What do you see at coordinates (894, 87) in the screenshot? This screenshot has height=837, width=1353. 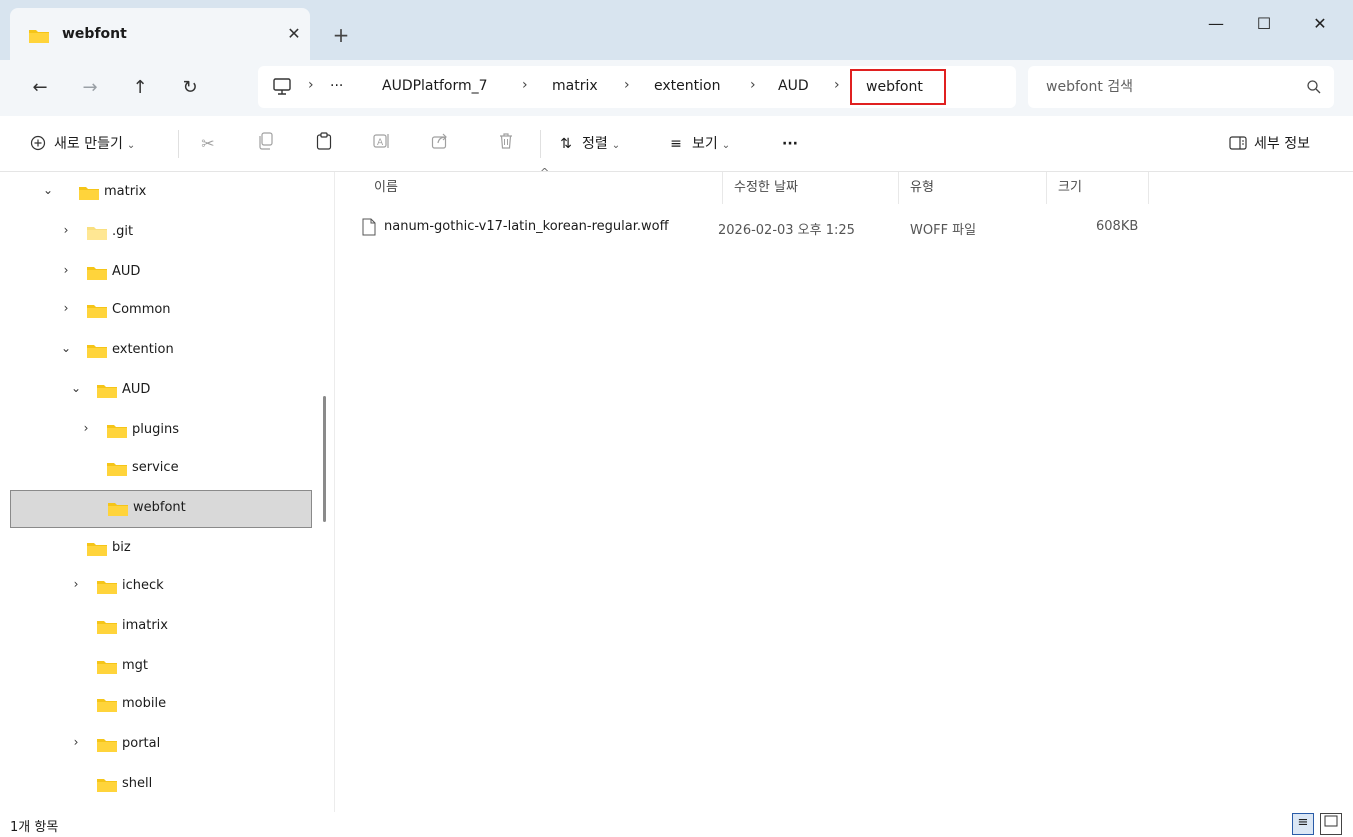 I see `breadcrumb-current-label: webfont` at bounding box center [894, 87].